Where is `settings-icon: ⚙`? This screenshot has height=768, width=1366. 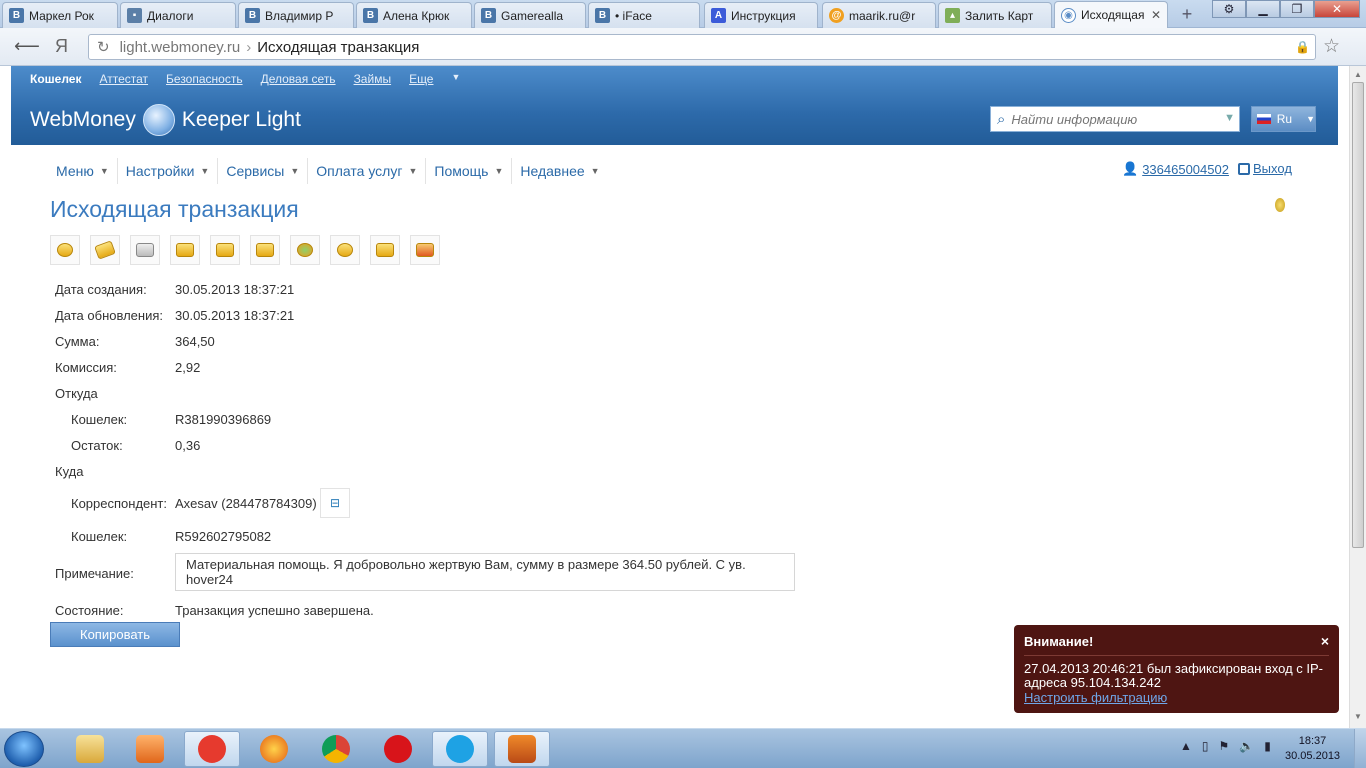 settings-icon: ⚙ is located at coordinates (1229, 9).